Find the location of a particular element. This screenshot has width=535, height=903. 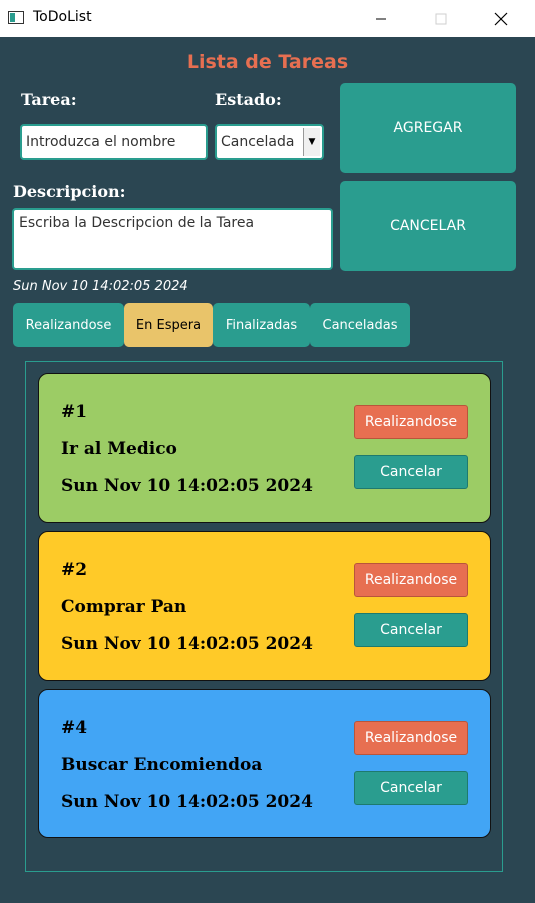

close-icon is located at coordinates (501, 18).